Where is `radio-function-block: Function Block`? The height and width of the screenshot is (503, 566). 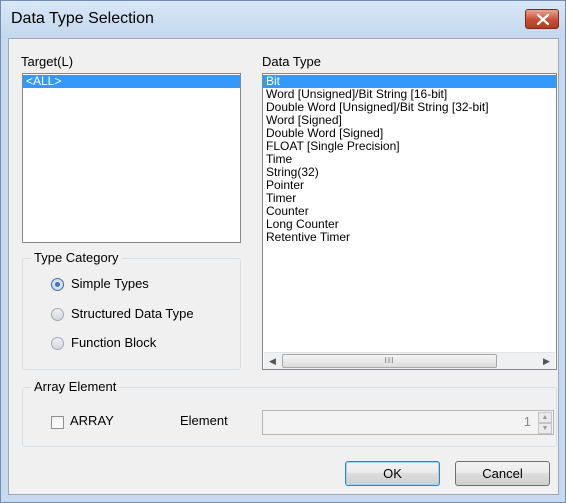
radio-function-block: Function Block is located at coordinates (141, 344).